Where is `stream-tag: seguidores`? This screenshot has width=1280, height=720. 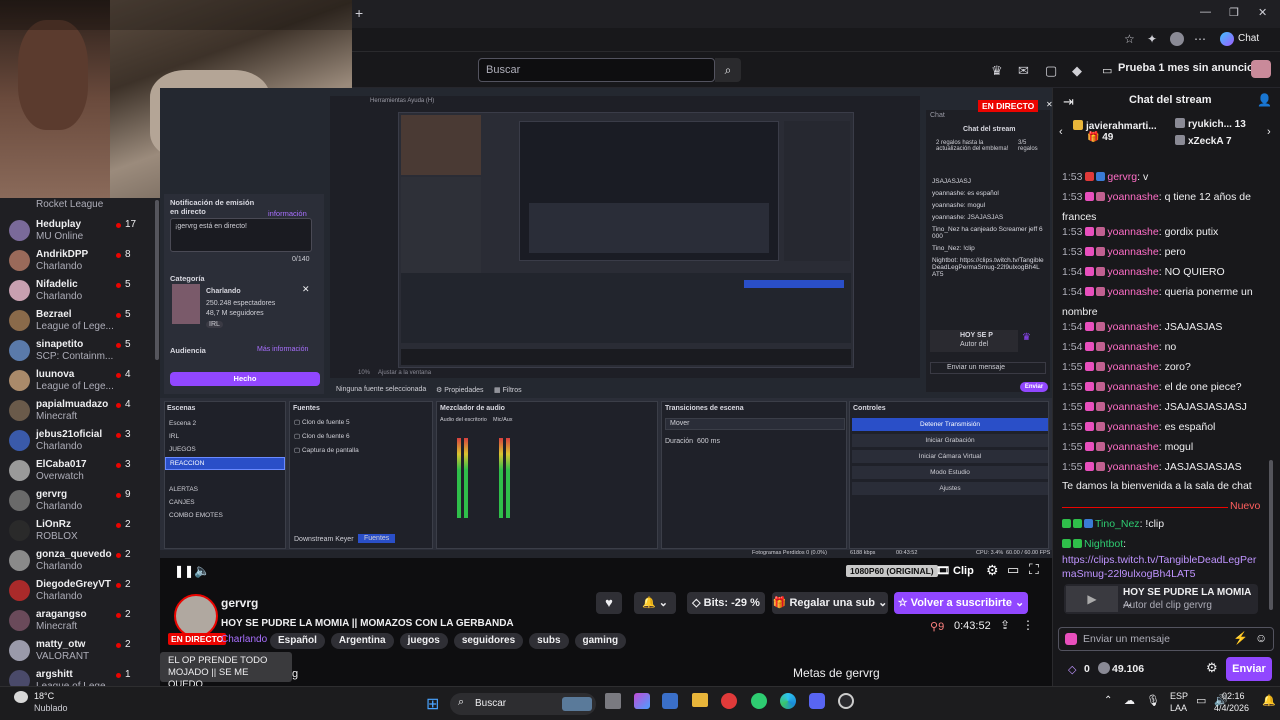
stream-tag: seguidores is located at coordinates (488, 641).